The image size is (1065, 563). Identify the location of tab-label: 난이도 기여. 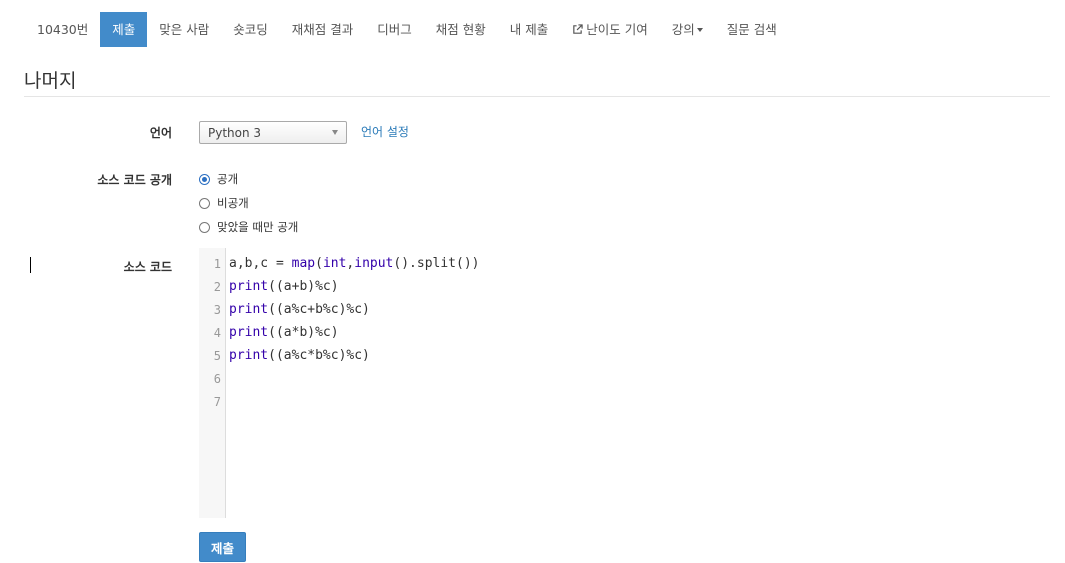
(617, 29).